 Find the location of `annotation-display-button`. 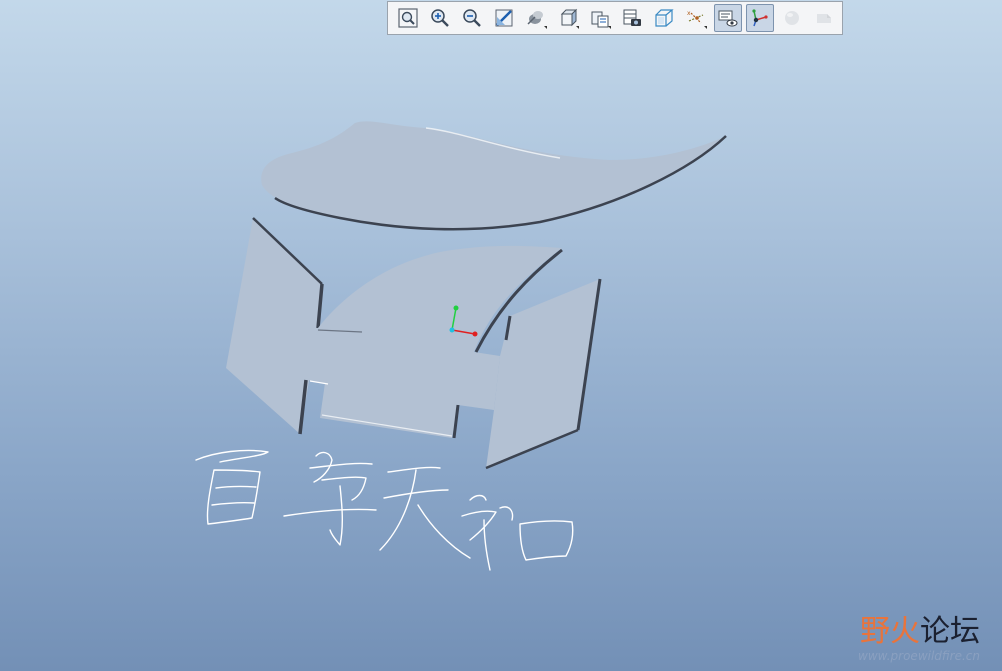

annotation-display-button is located at coordinates (728, 18).